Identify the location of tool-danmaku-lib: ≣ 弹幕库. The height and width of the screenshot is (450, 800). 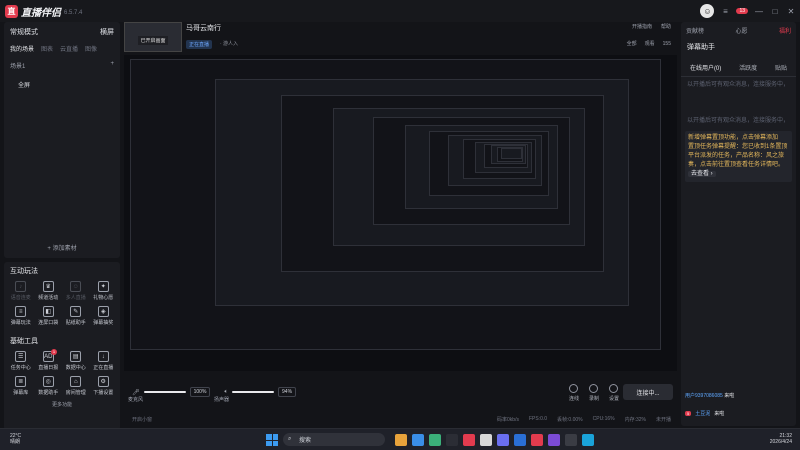
(21, 386).